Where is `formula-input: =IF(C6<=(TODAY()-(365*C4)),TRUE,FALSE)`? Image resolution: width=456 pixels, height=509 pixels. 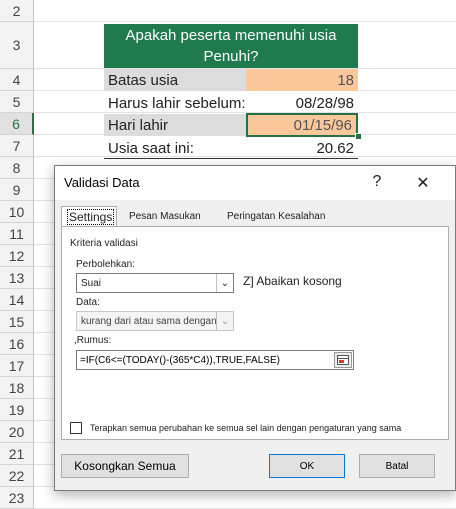 formula-input: =IF(C6<=(TODAY()-(365*C4)),TRUE,FALSE) is located at coordinates (215, 360).